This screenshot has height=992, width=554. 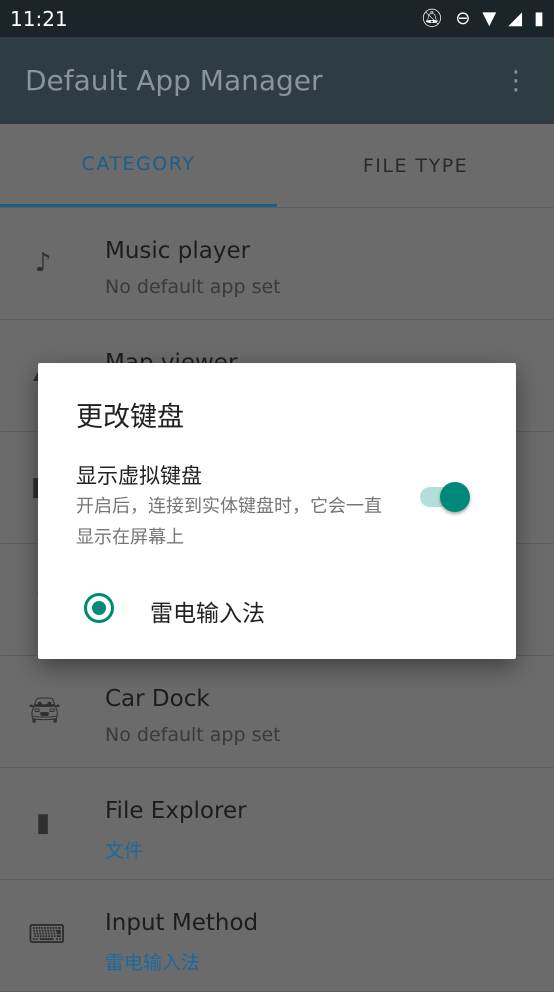 What do you see at coordinates (277, 18) in the screenshot?
I see `status-bar: 11:21 🔕︎ ⊖ ▼ ◢ ▮` at bounding box center [277, 18].